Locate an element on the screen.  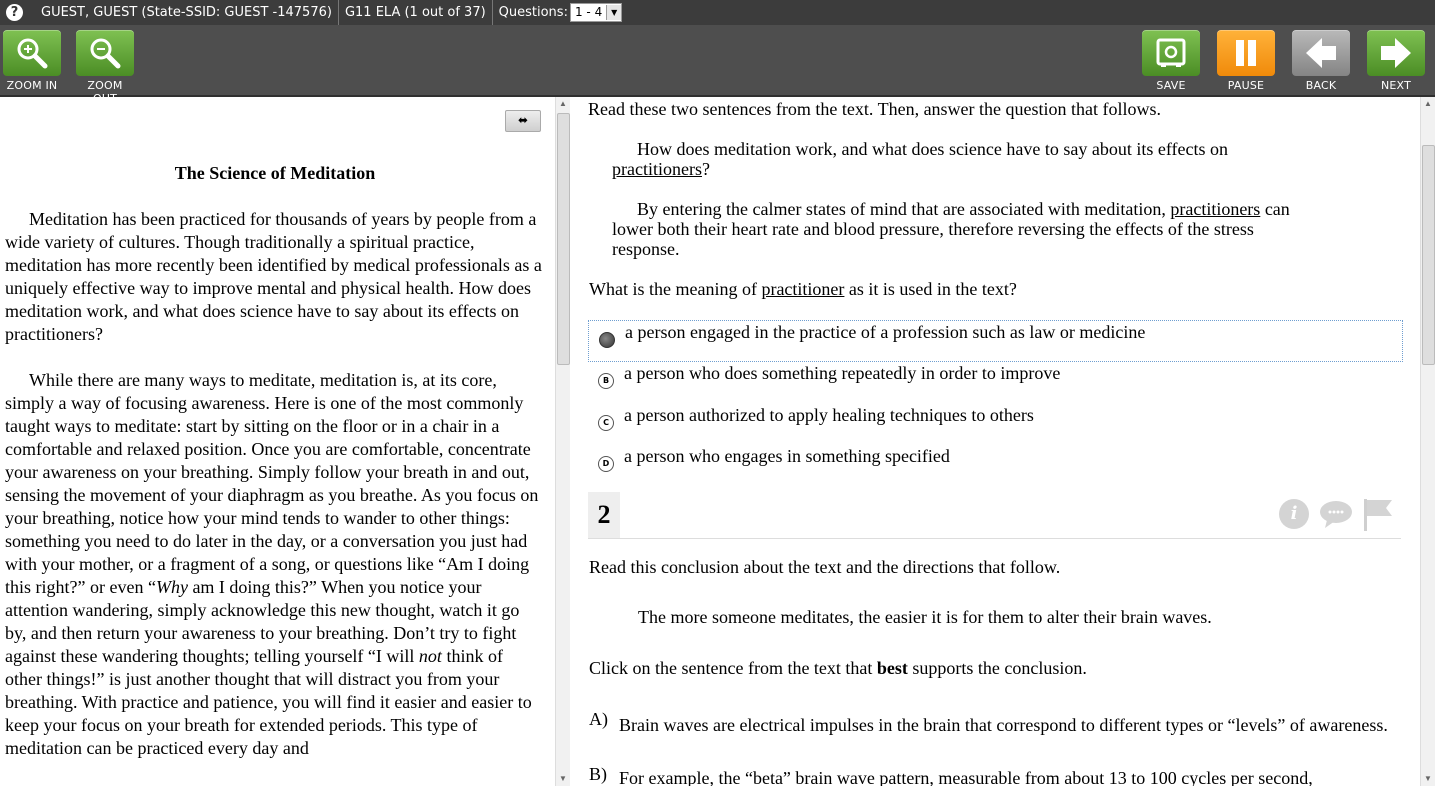
question-scrollbar: ▲ ▼ is located at coordinates (1427, 441).